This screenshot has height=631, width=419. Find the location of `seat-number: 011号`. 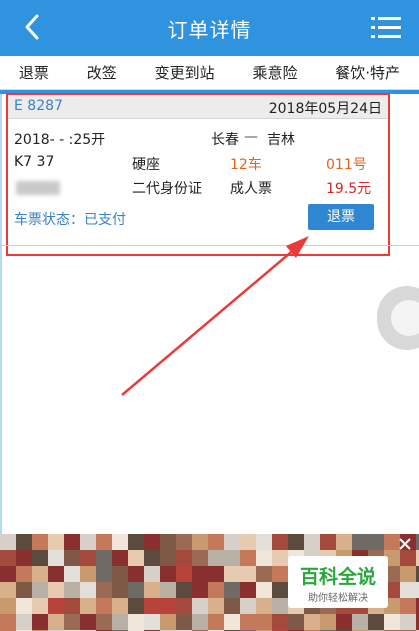

seat-number: 011号 is located at coordinates (346, 165).